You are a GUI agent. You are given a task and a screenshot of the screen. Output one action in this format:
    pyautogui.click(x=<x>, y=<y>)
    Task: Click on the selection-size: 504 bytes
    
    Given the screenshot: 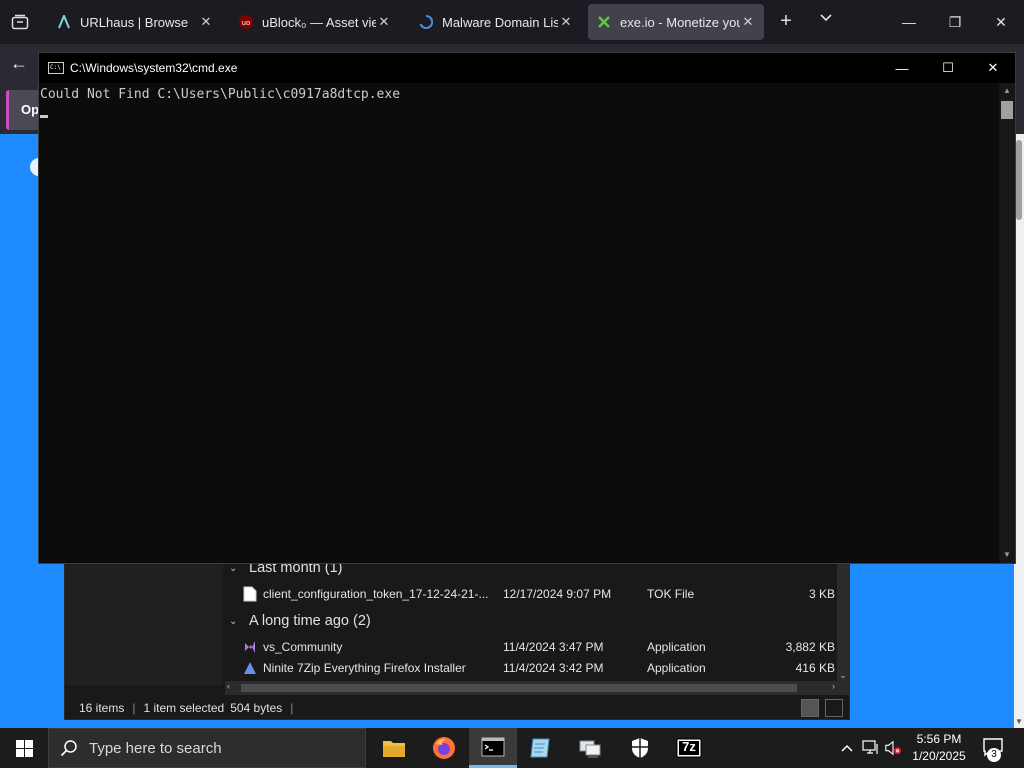 What is the action you would take?
    pyautogui.click(x=256, y=708)
    